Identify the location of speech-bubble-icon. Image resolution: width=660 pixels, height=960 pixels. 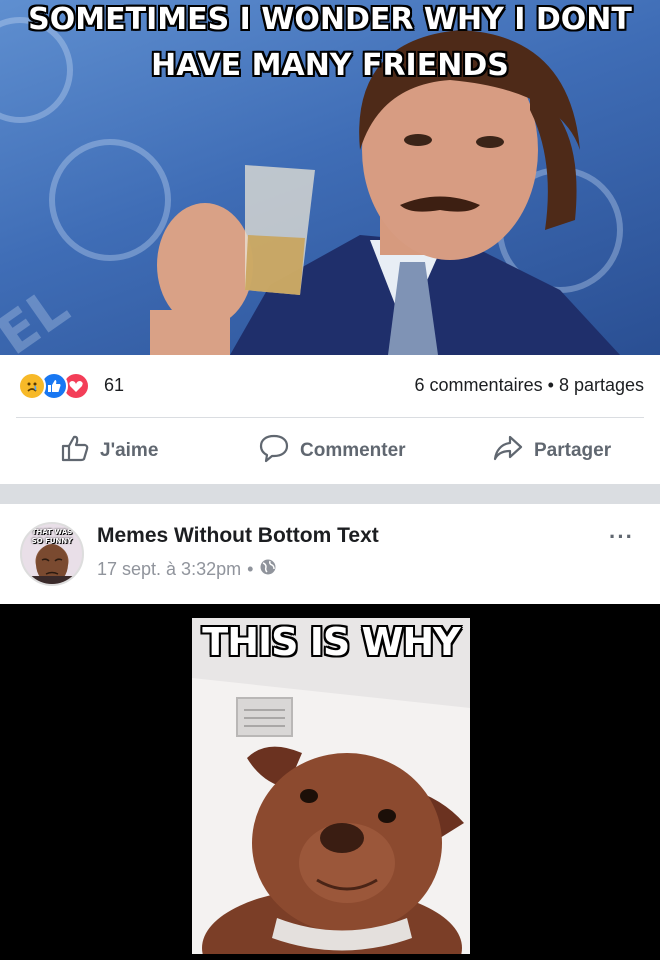
(274, 451).